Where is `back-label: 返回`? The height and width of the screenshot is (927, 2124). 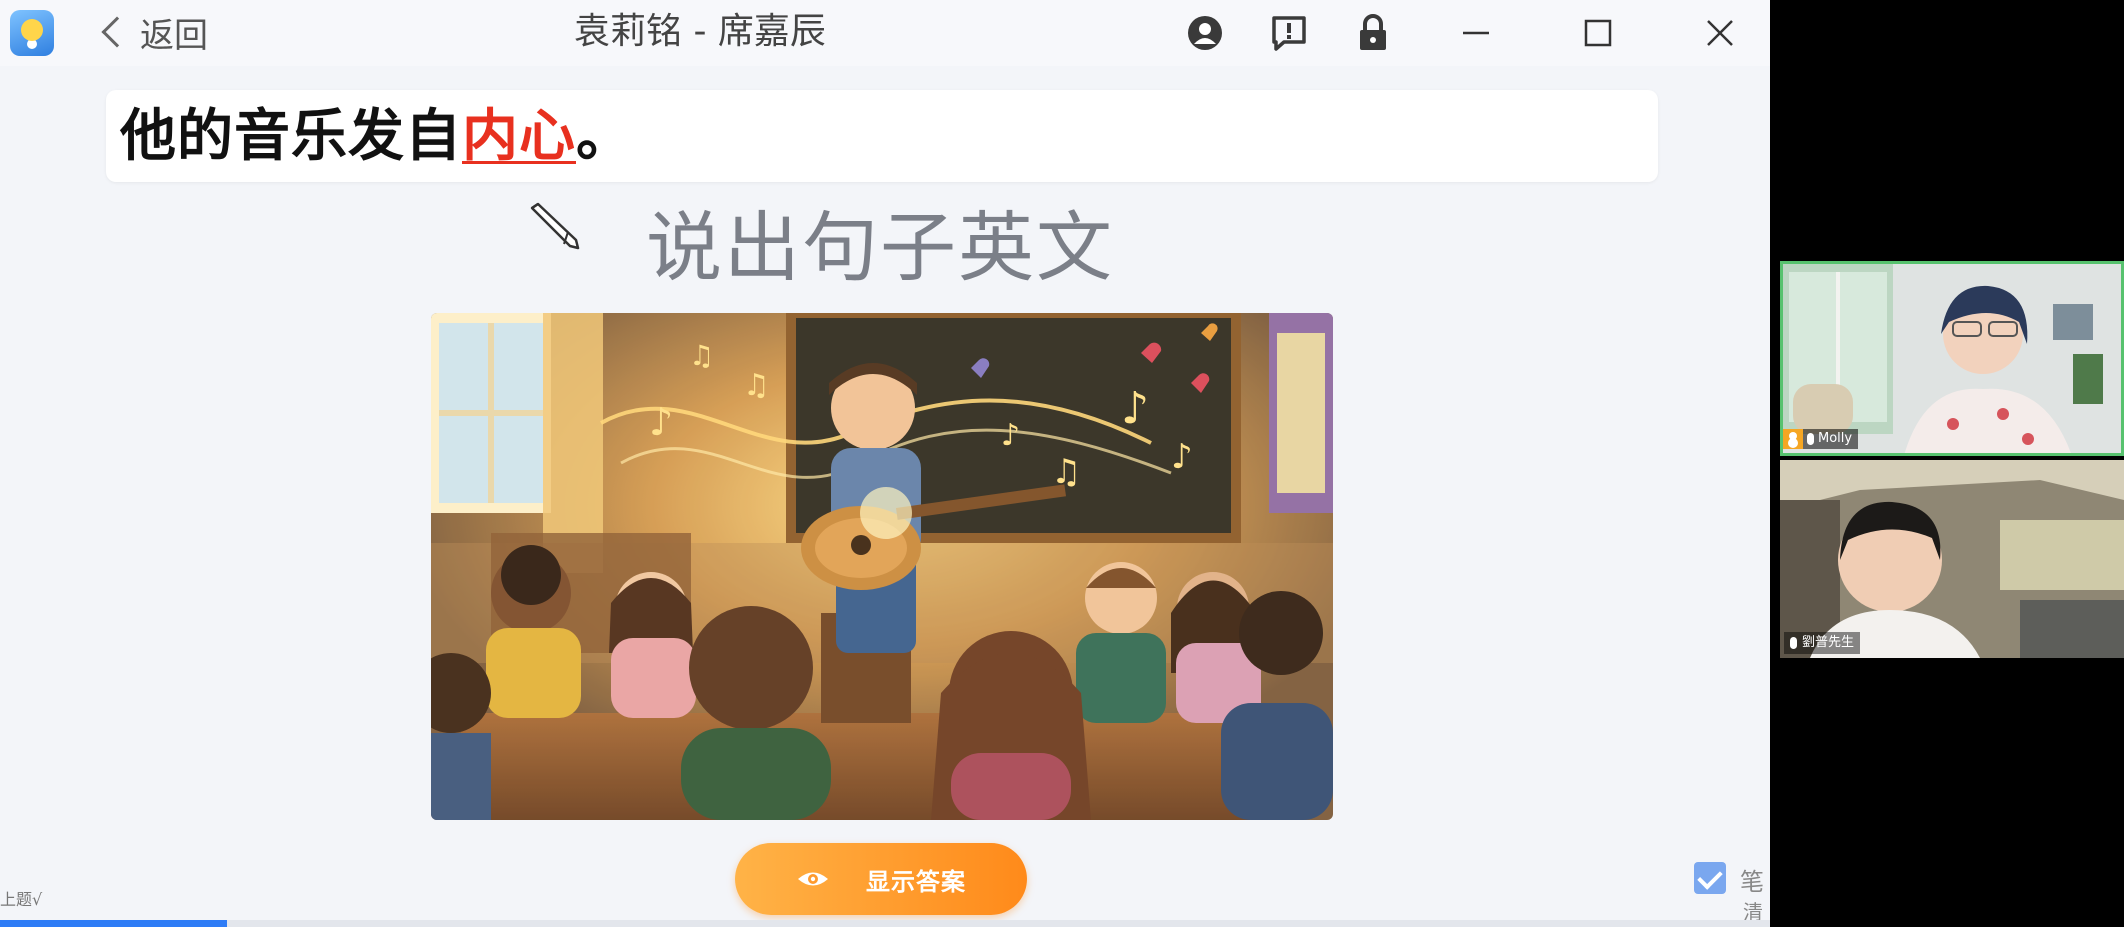
back-label: 返回 is located at coordinates (174, 35).